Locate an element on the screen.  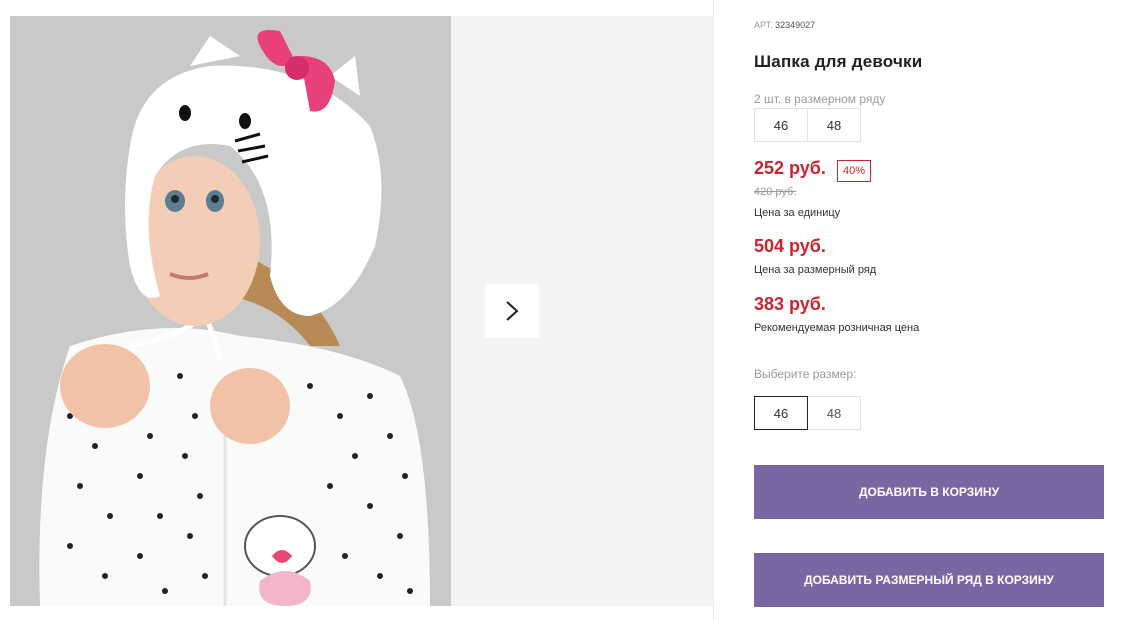
gallery-next-button is located at coordinates (512, 311).